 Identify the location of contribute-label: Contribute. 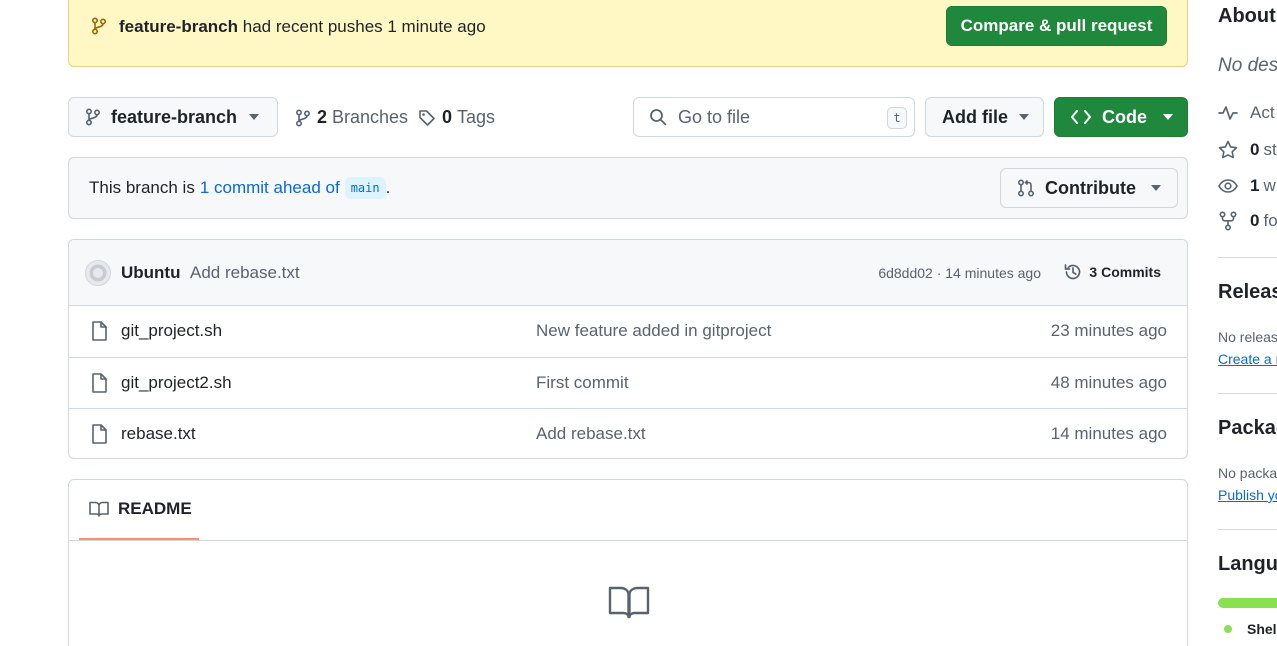
(1090, 187).